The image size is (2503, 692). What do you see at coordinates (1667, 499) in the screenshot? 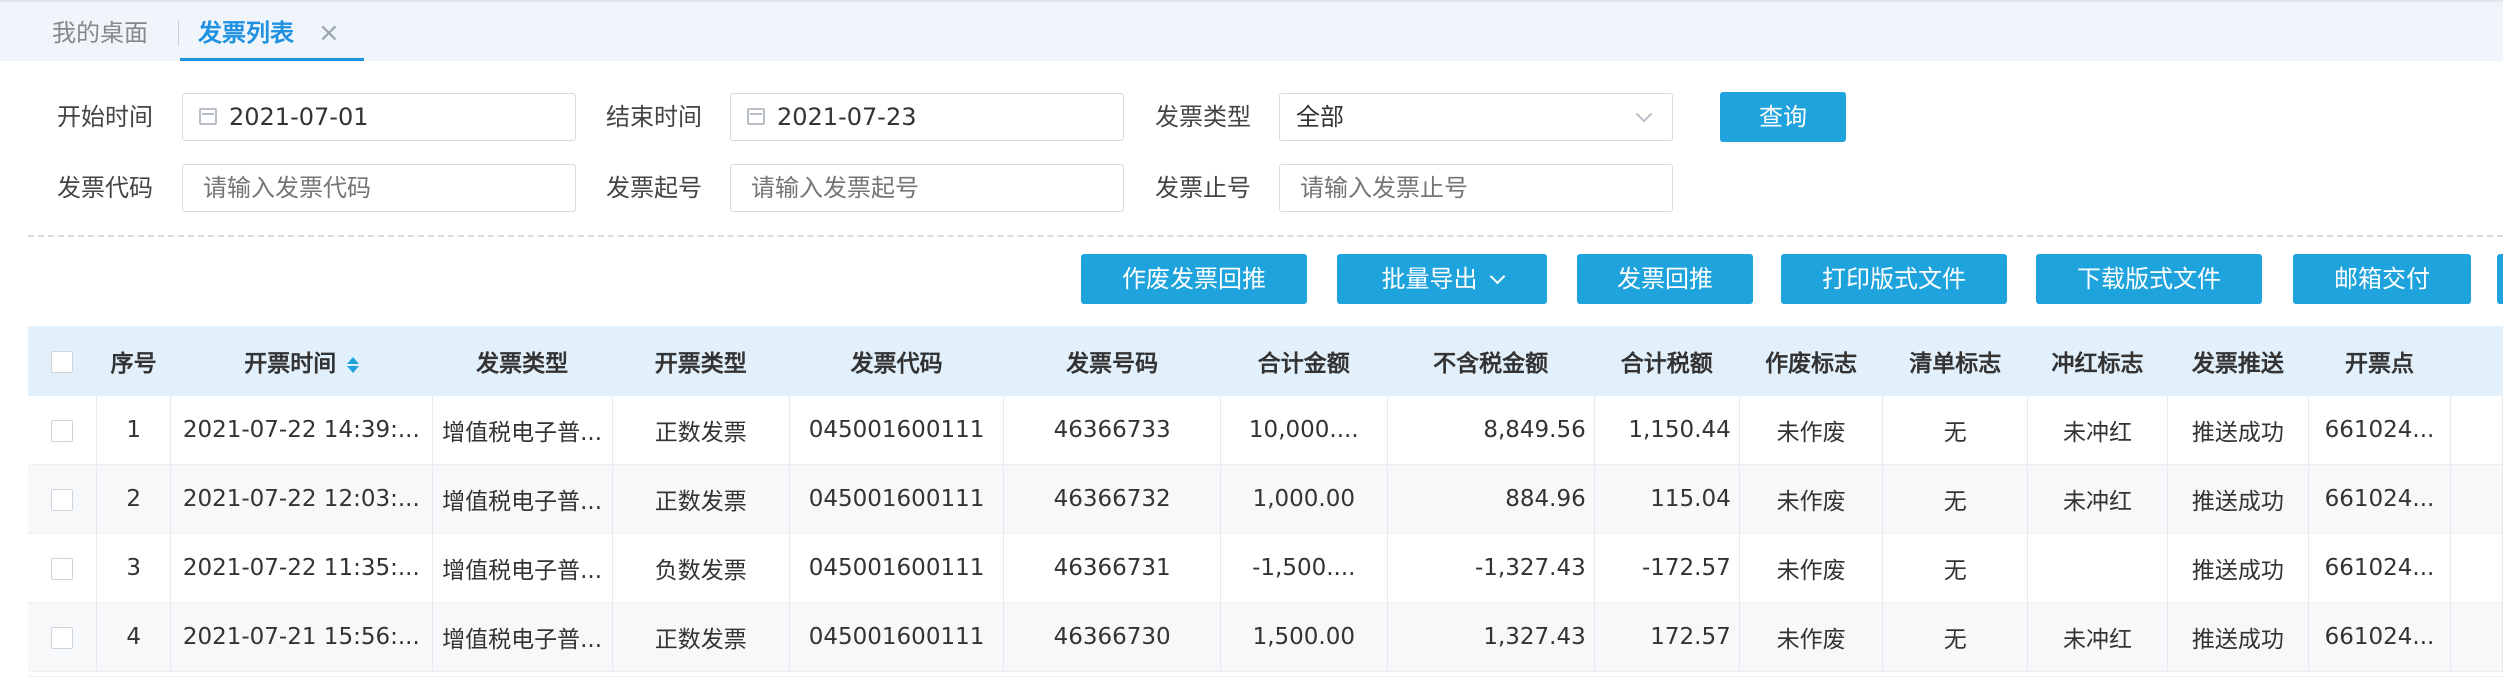
I see `cell-total-tax: 115.04` at bounding box center [1667, 499].